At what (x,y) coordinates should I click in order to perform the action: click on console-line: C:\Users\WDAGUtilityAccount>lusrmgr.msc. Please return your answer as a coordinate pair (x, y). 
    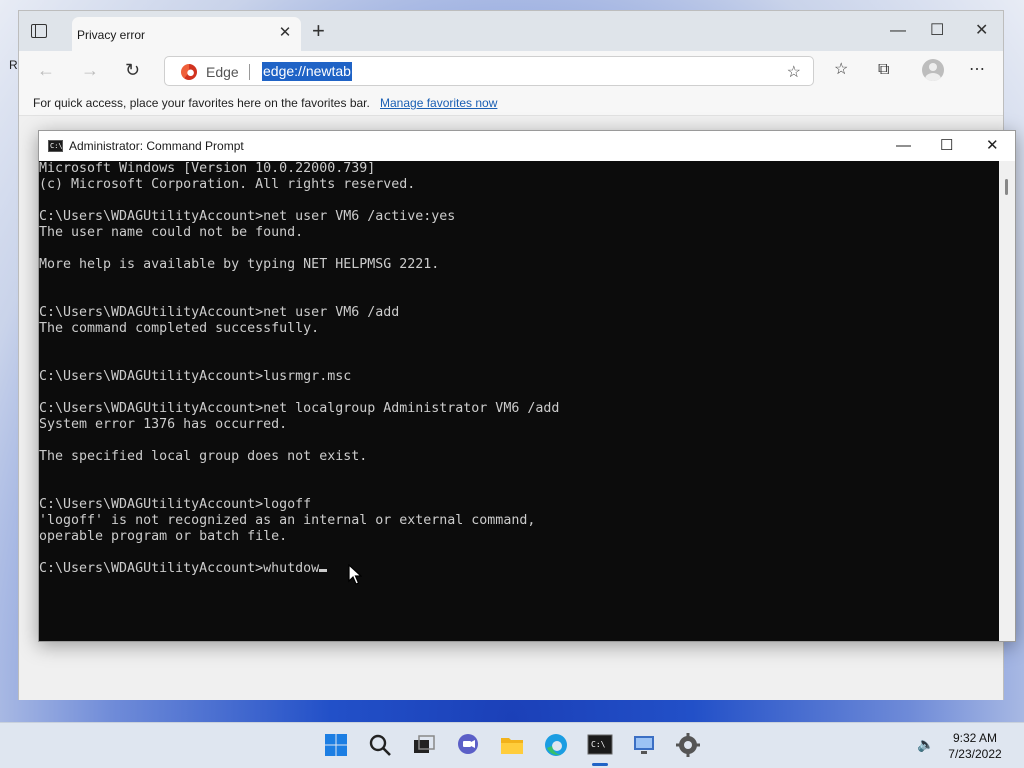
    Looking at the image, I should click on (195, 376).